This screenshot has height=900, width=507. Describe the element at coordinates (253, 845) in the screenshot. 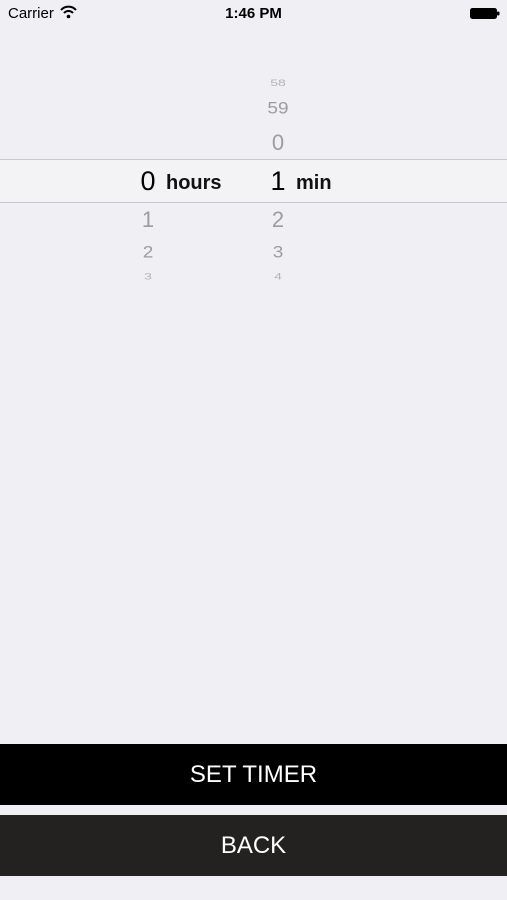

I see `back-button: BACK` at that location.